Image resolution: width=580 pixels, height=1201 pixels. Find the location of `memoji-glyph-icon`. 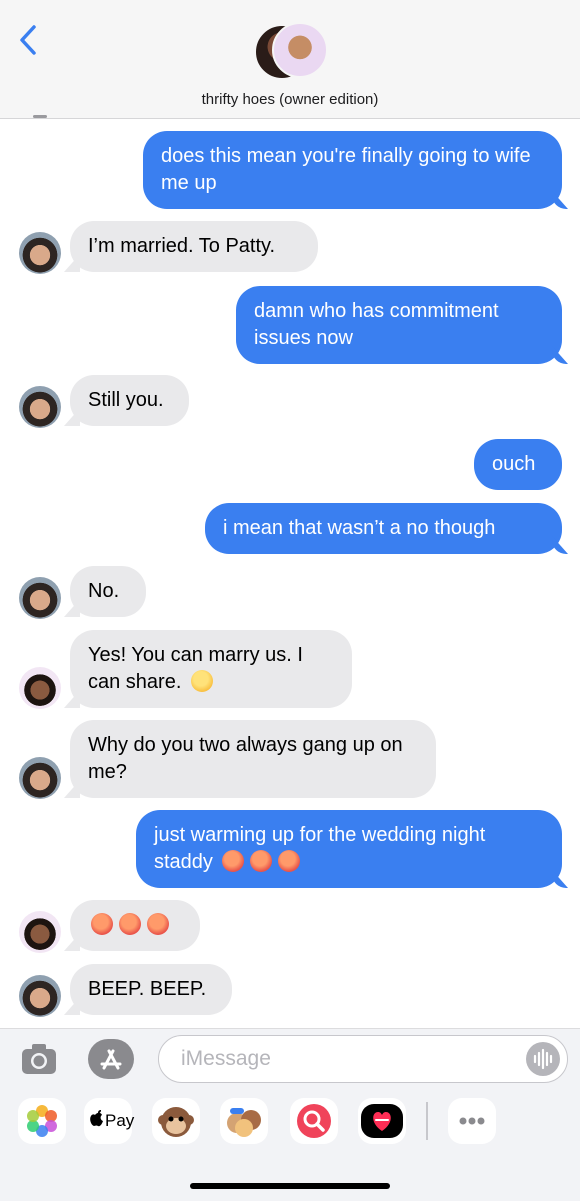

memoji-glyph-icon is located at coordinates (244, 1122).